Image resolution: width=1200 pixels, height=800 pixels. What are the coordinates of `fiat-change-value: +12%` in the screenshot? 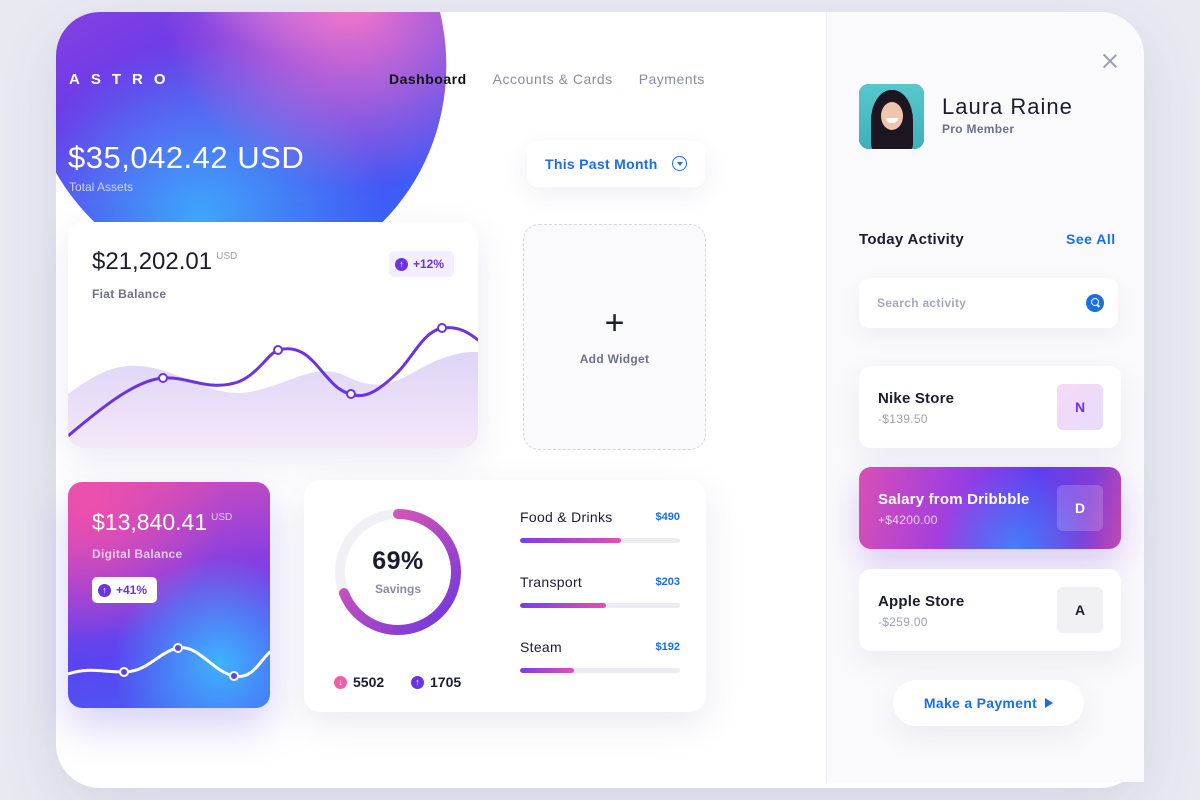 It's located at (428, 264).